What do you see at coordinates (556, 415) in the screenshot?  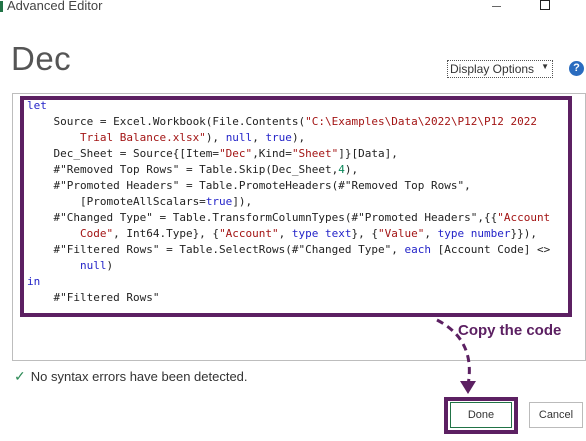 I see `cancel-button: Cancel` at bounding box center [556, 415].